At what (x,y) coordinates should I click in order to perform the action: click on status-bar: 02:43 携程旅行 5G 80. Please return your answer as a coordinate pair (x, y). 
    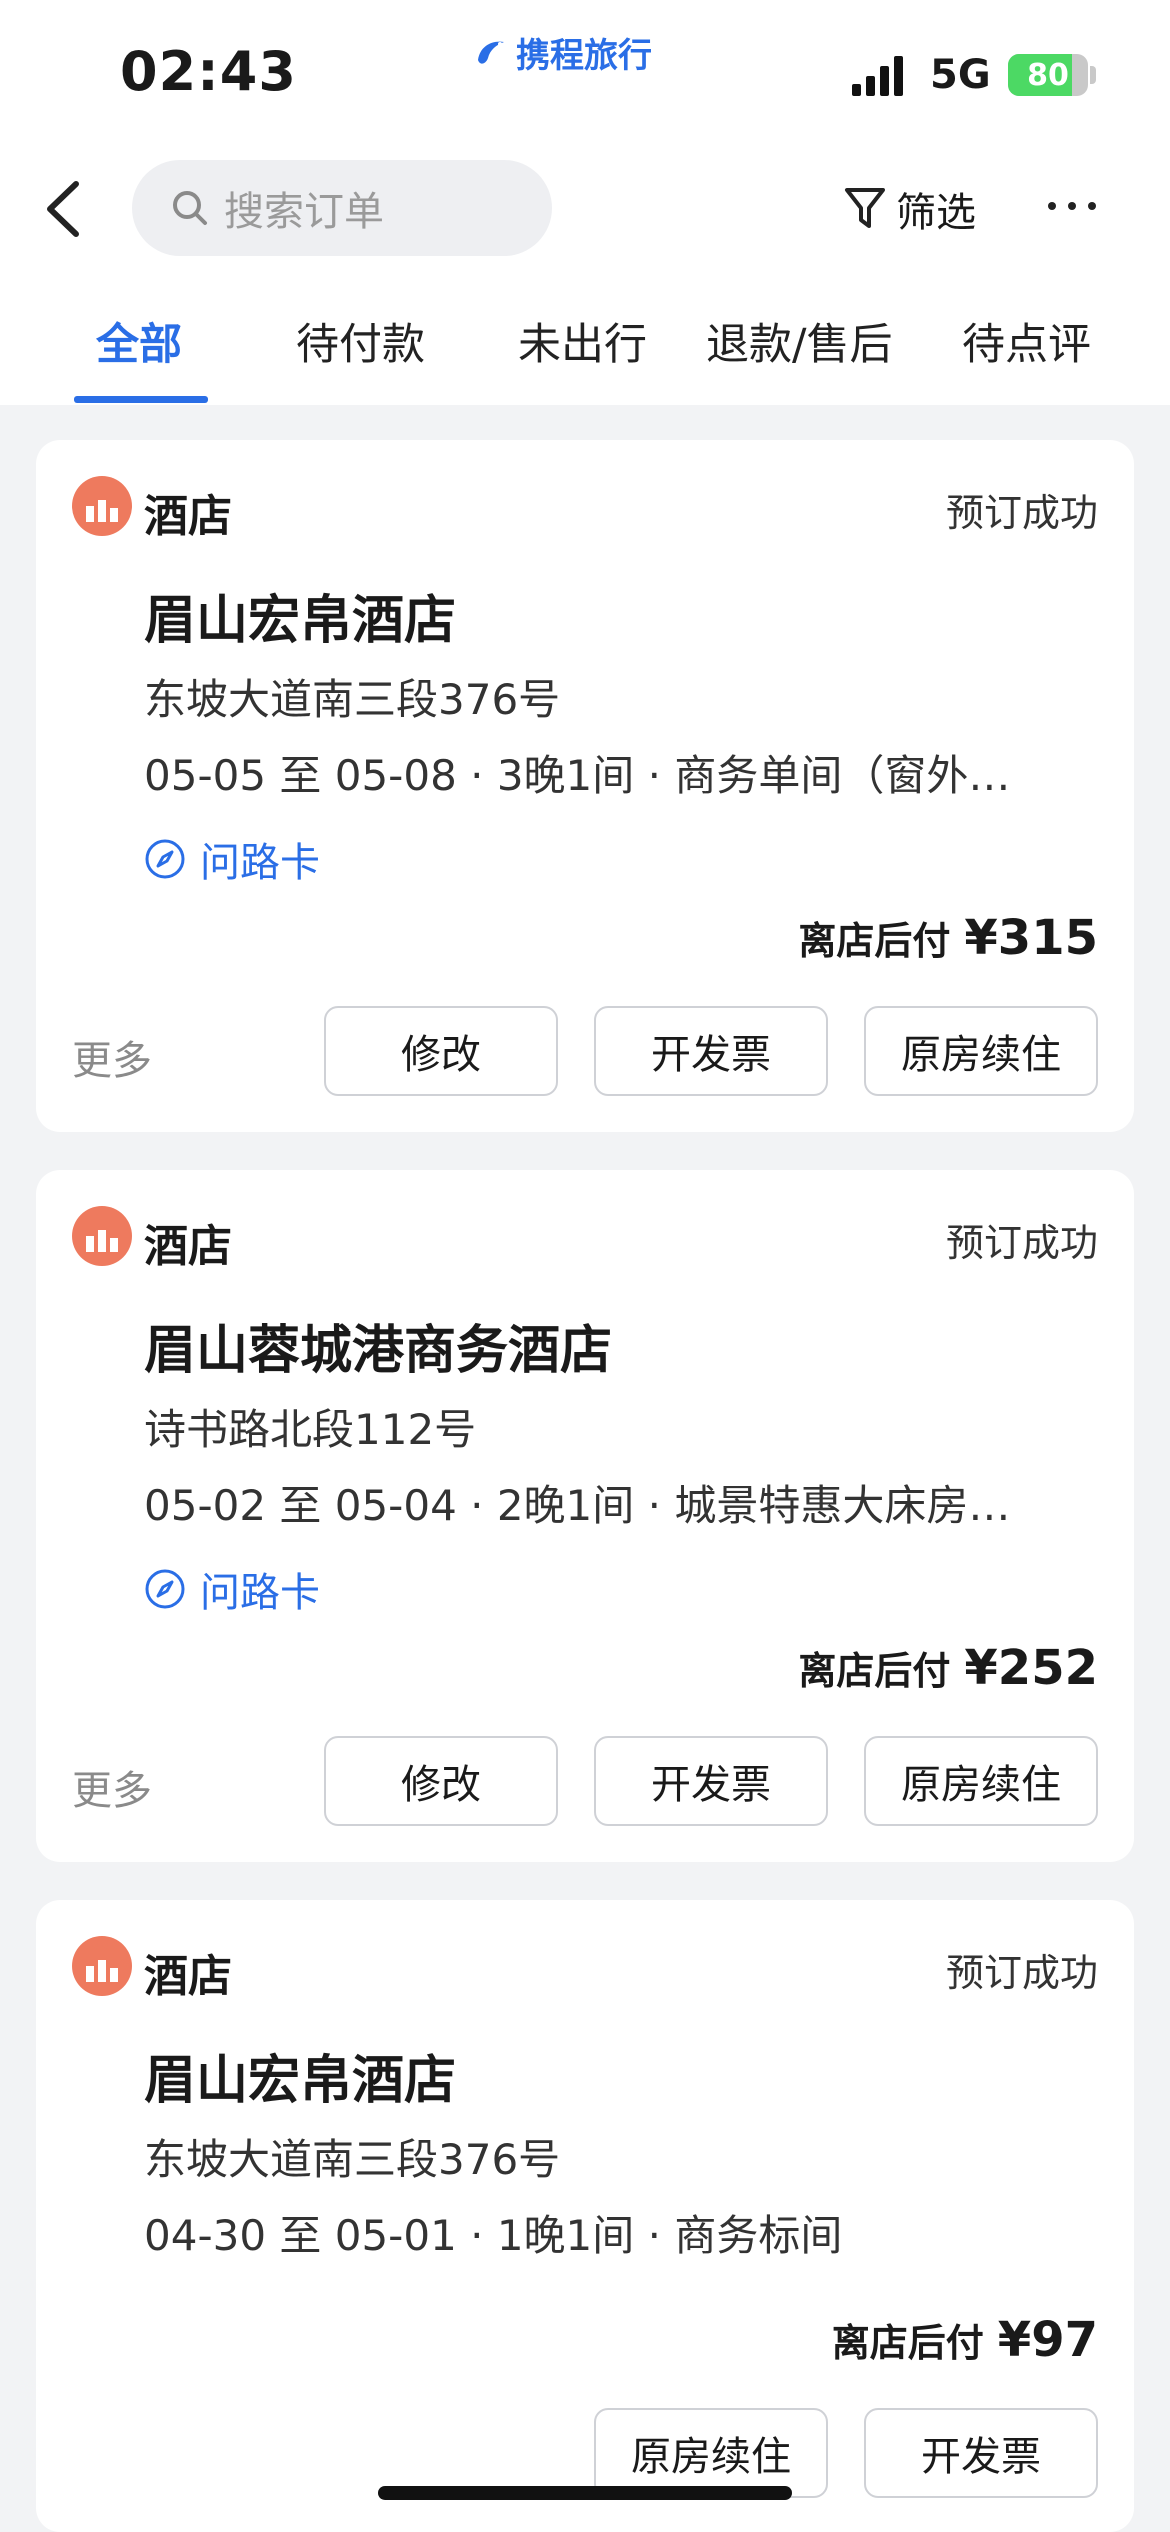
    Looking at the image, I should click on (585, 75).